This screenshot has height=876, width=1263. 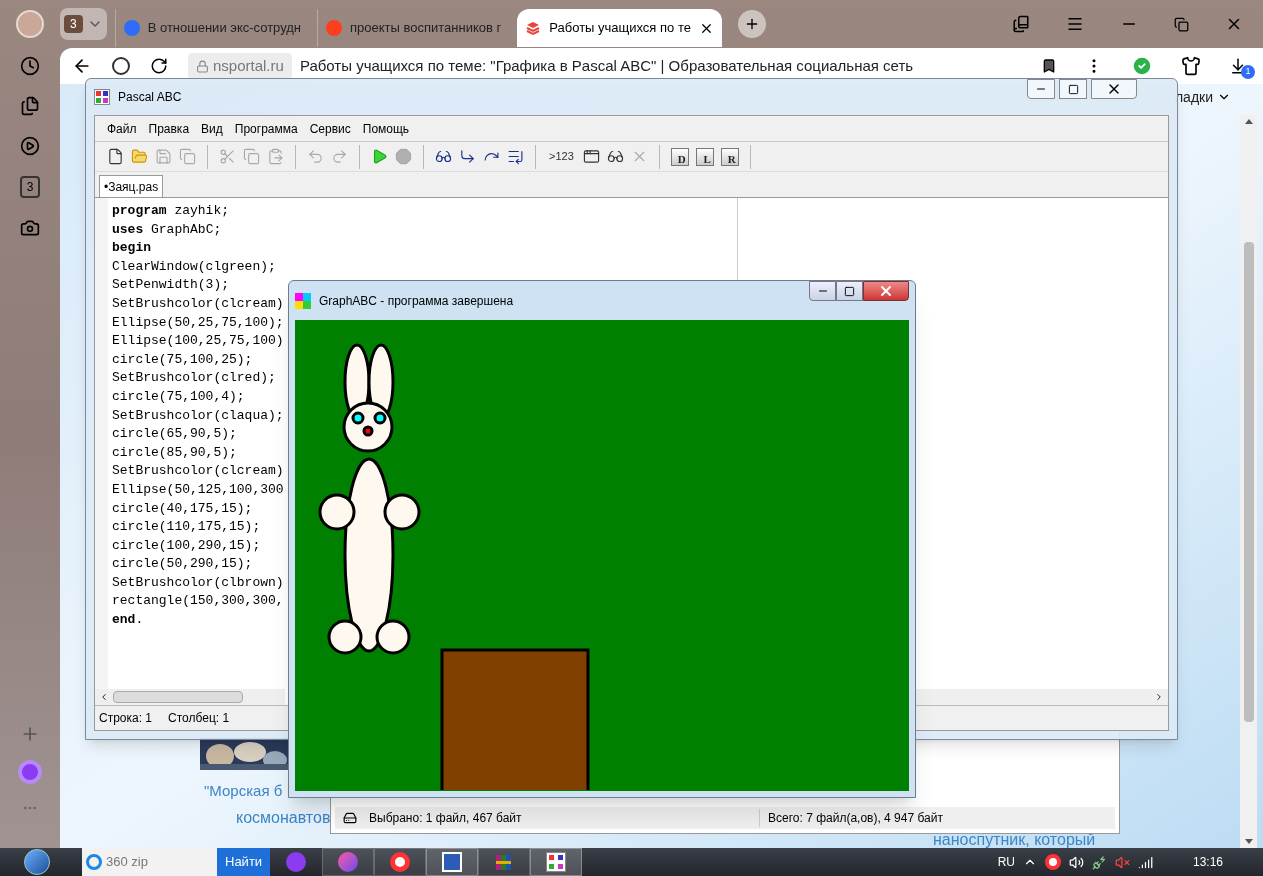 I want to click on menu-item: Файл, so click(x=122, y=128).